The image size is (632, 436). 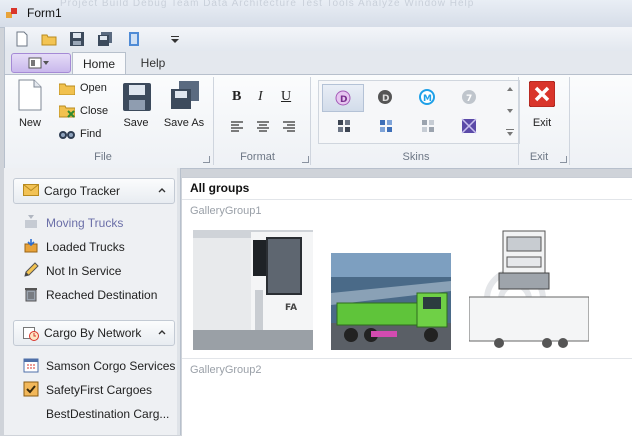 I want to click on skin-dark-icon: D, so click(x=385, y=97).